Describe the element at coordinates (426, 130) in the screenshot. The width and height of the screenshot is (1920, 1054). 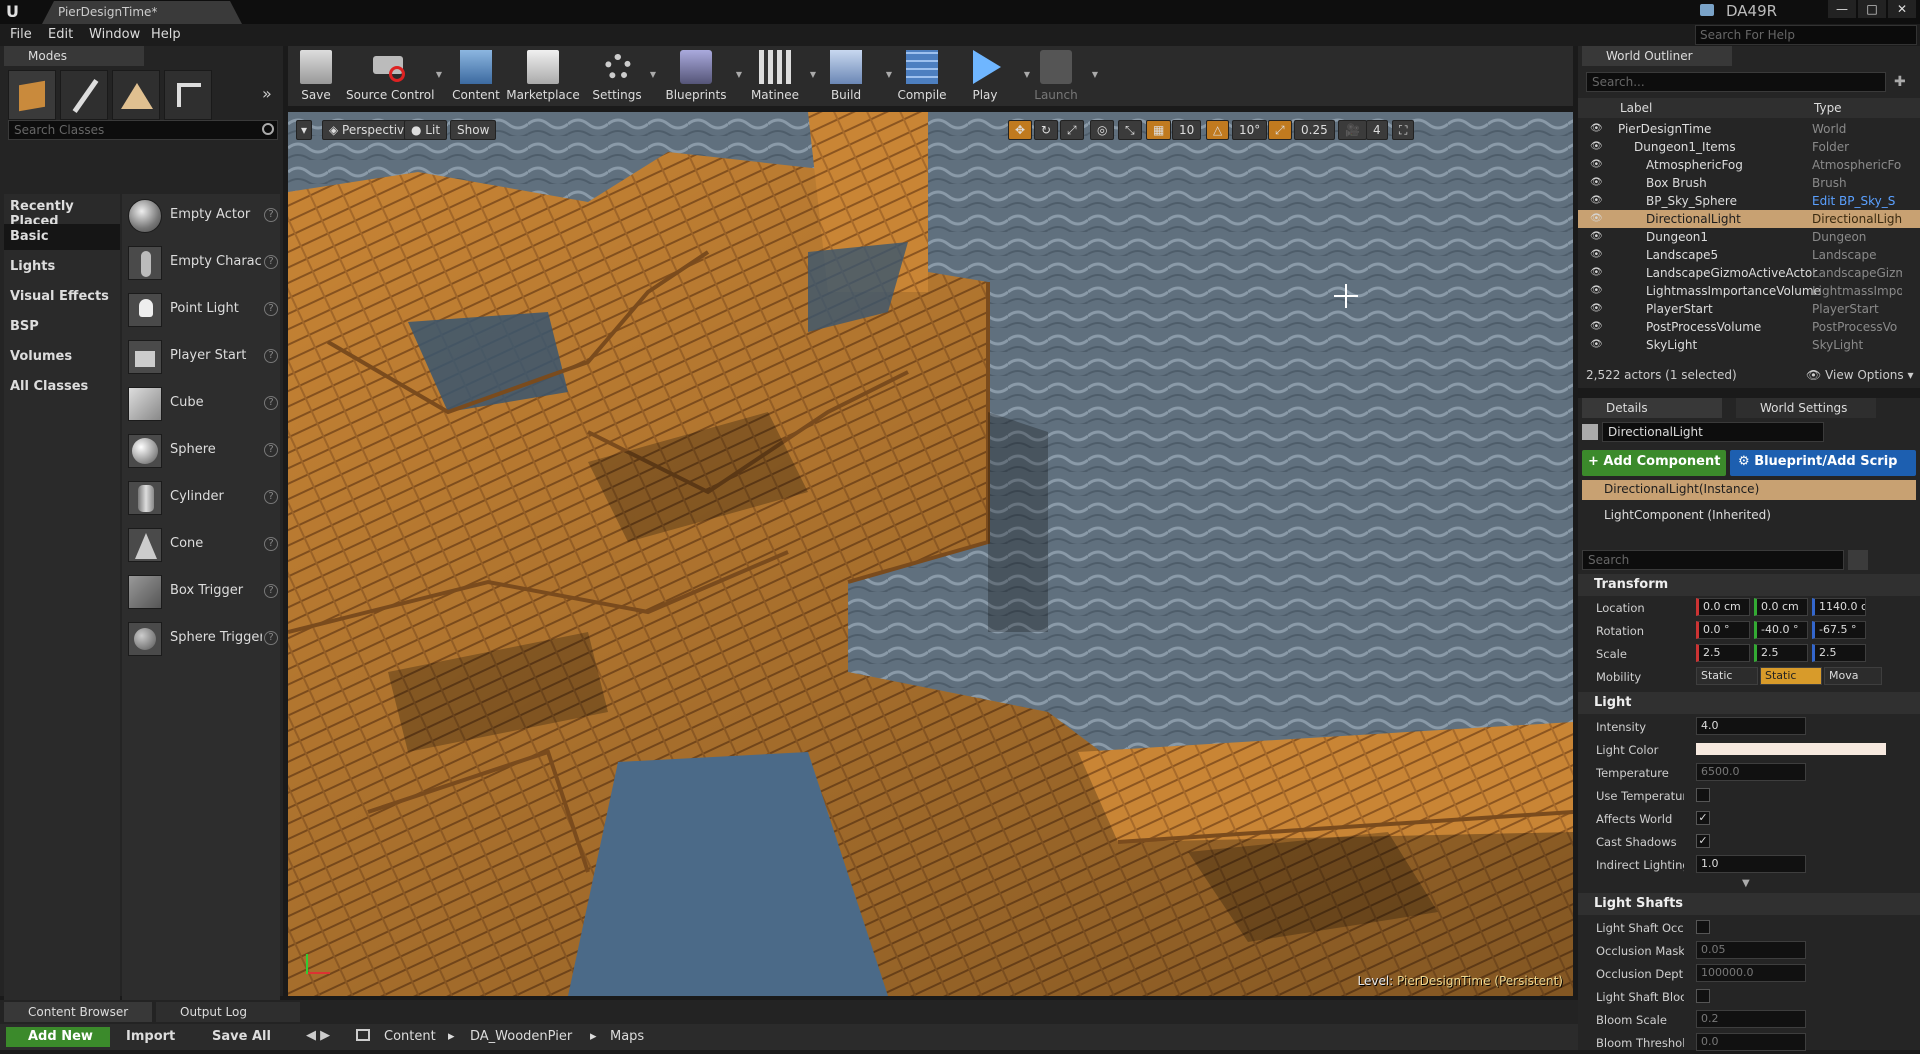
I see `lit-button: ● Lit` at that location.